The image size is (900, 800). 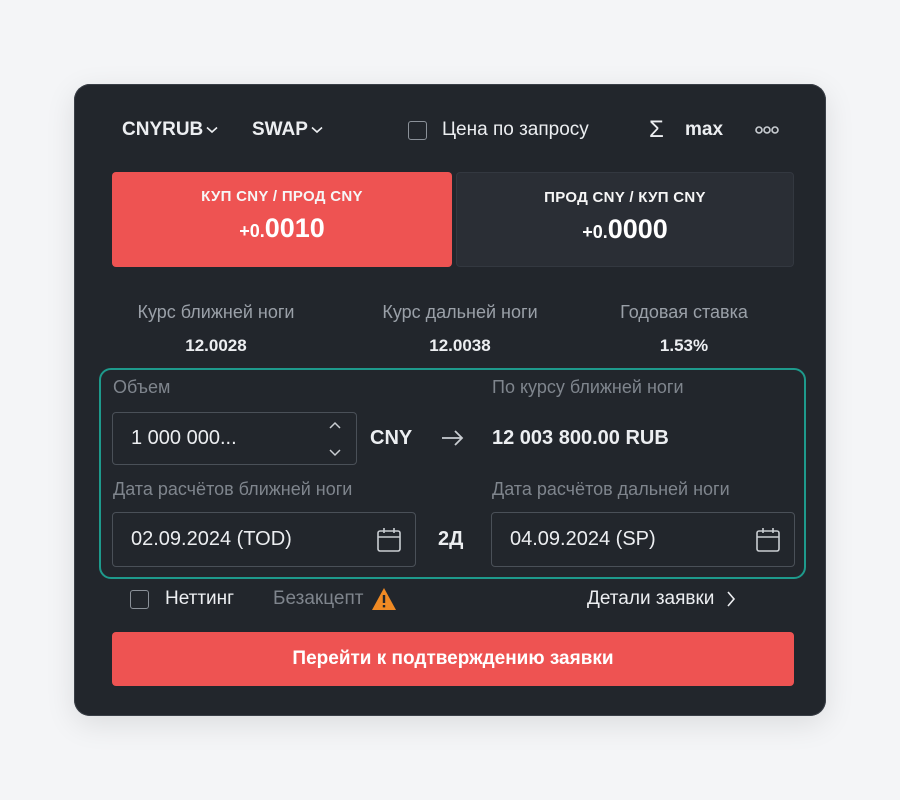 What do you see at coordinates (294, 228) in the screenshot?
I see `buy-price-main: 0010` at bounding box center [294, 228].